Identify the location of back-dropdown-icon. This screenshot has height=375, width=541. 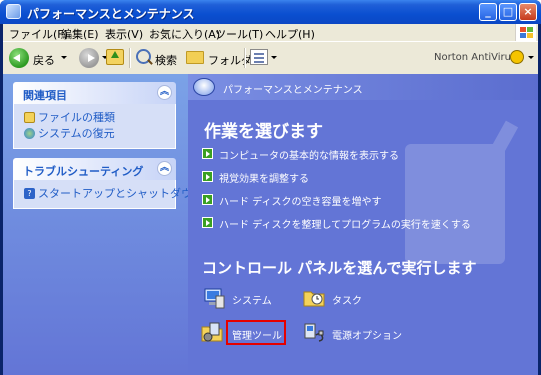
(64, 57).